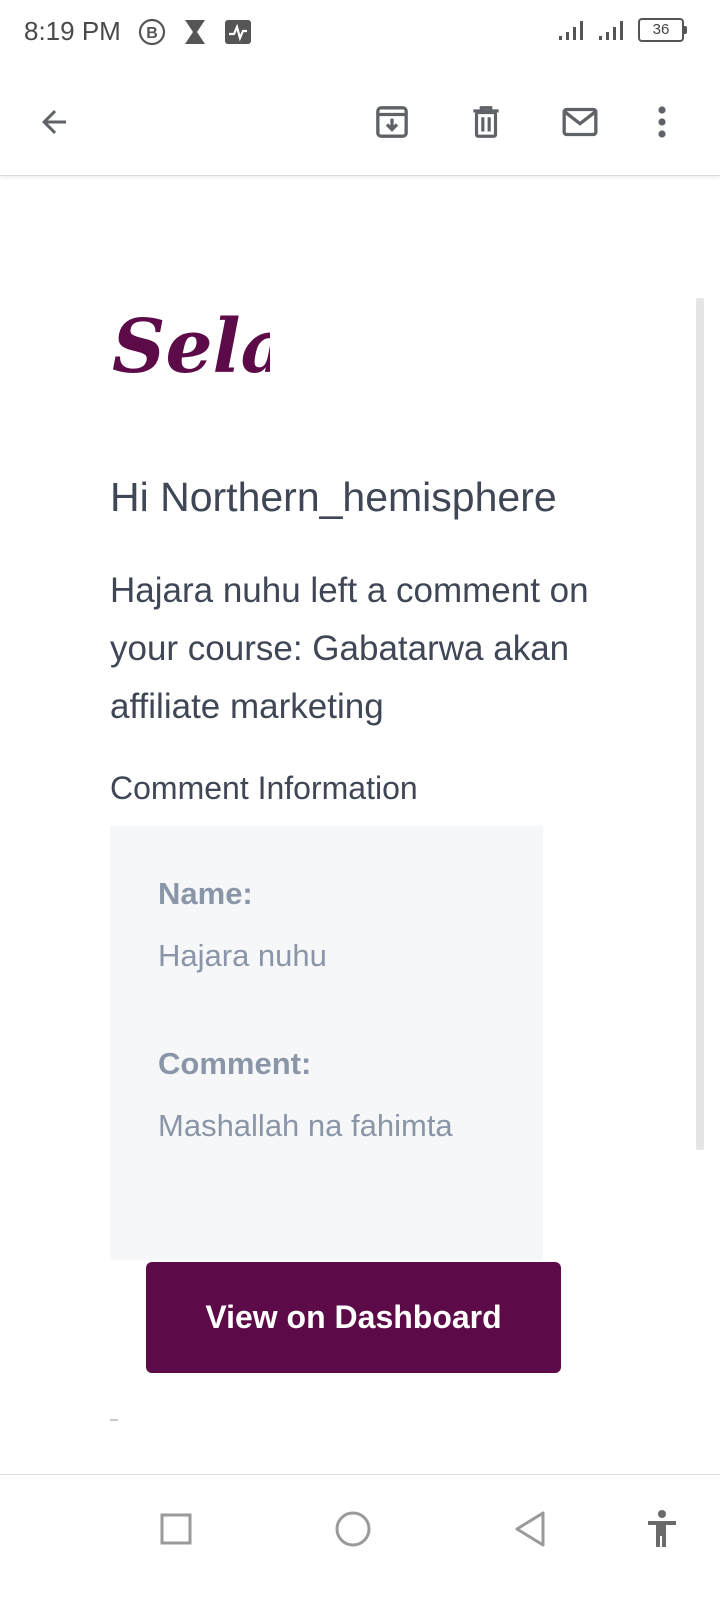 The width and height of the screenshot is (720, 1600). I want to click on battery-icon: 36, so click(662, 30).